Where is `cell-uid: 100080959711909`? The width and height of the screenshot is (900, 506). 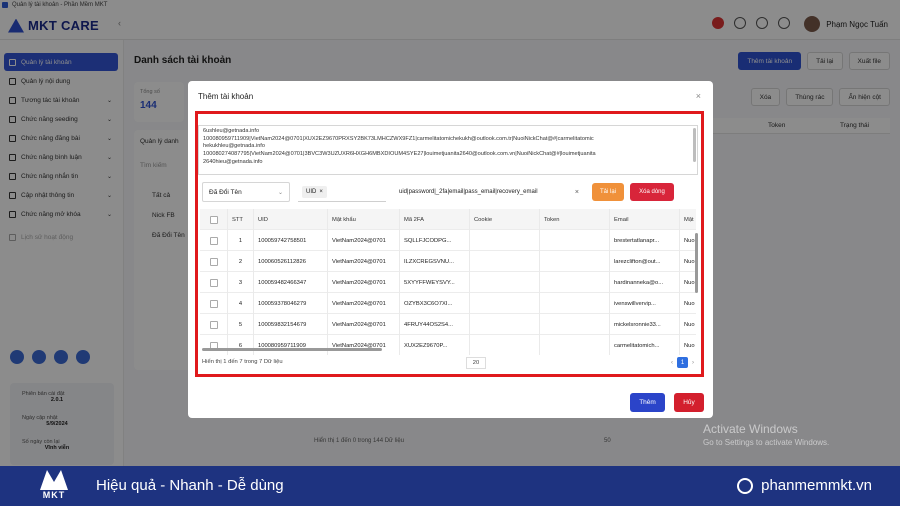
cell-uid: 100080959711909 is located at coordinates (291, 345).